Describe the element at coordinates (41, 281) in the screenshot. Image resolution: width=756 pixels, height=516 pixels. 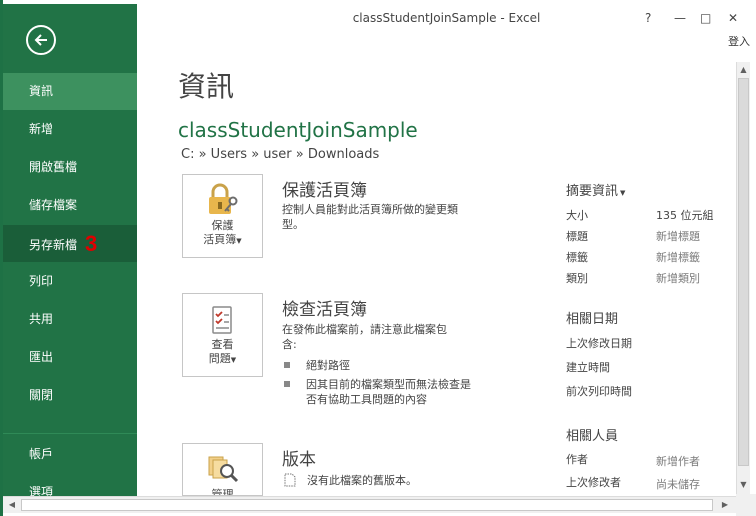
I see `sidebar-item-label: 列印` at that location.